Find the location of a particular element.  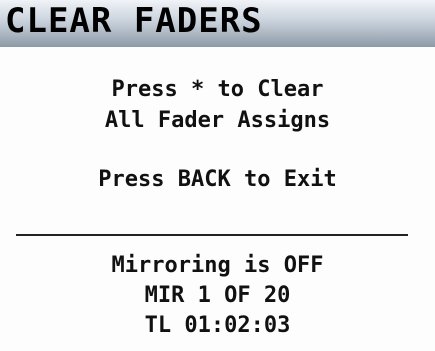

timecode-readout: TL 01:02:03 is located at coordinates (217, 325).